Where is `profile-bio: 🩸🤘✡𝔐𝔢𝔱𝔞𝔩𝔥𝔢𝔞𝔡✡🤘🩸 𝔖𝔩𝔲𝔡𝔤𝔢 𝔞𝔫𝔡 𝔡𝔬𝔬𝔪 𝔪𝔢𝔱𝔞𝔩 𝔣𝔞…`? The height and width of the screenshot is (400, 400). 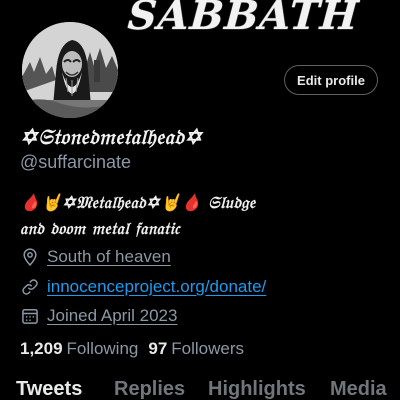
profile-bio: 🩸🤘✡𝔐𝔢𝔱𝔞𝔩𝔥𝔢𝔞𝔡✡🤘🩸 𝔖𝔩𝔲𝔡𝔤𝔢 𝔞𝔫𝔡 𝔡𝔬𝔬𝔪 𝔪𝔢𝔱𝔞𝔩 𝔣𝔞… is located at coordinates (205, 216).